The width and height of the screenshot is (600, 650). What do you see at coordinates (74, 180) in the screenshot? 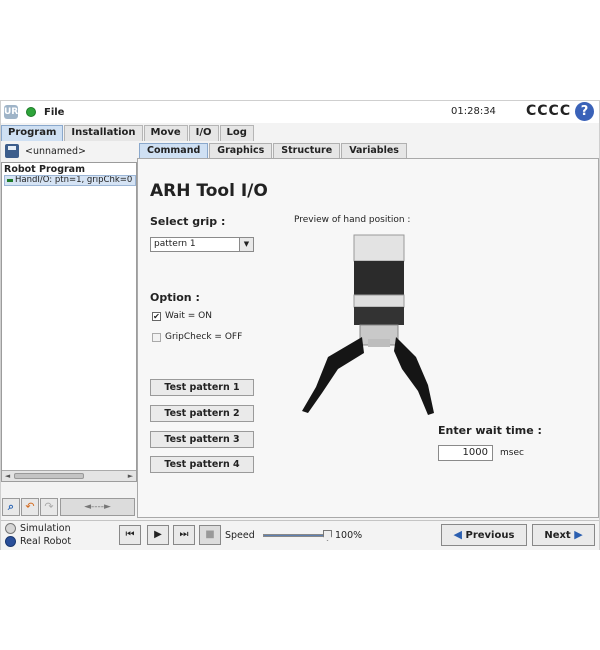
I see `tree-item-label: HandI/O: ptn=1, gripChk=0` at bounding box center [74, 180].